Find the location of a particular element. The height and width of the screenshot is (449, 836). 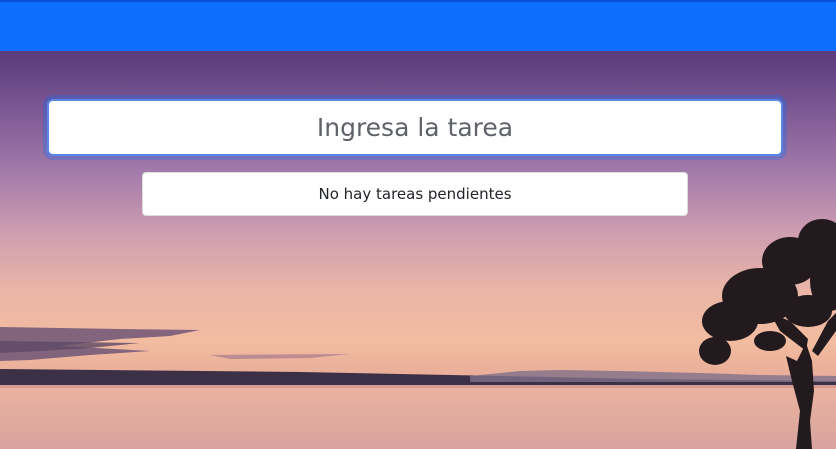

empty-tasks-message: No hay tareas pendientes is located at coordinates (415, 194).